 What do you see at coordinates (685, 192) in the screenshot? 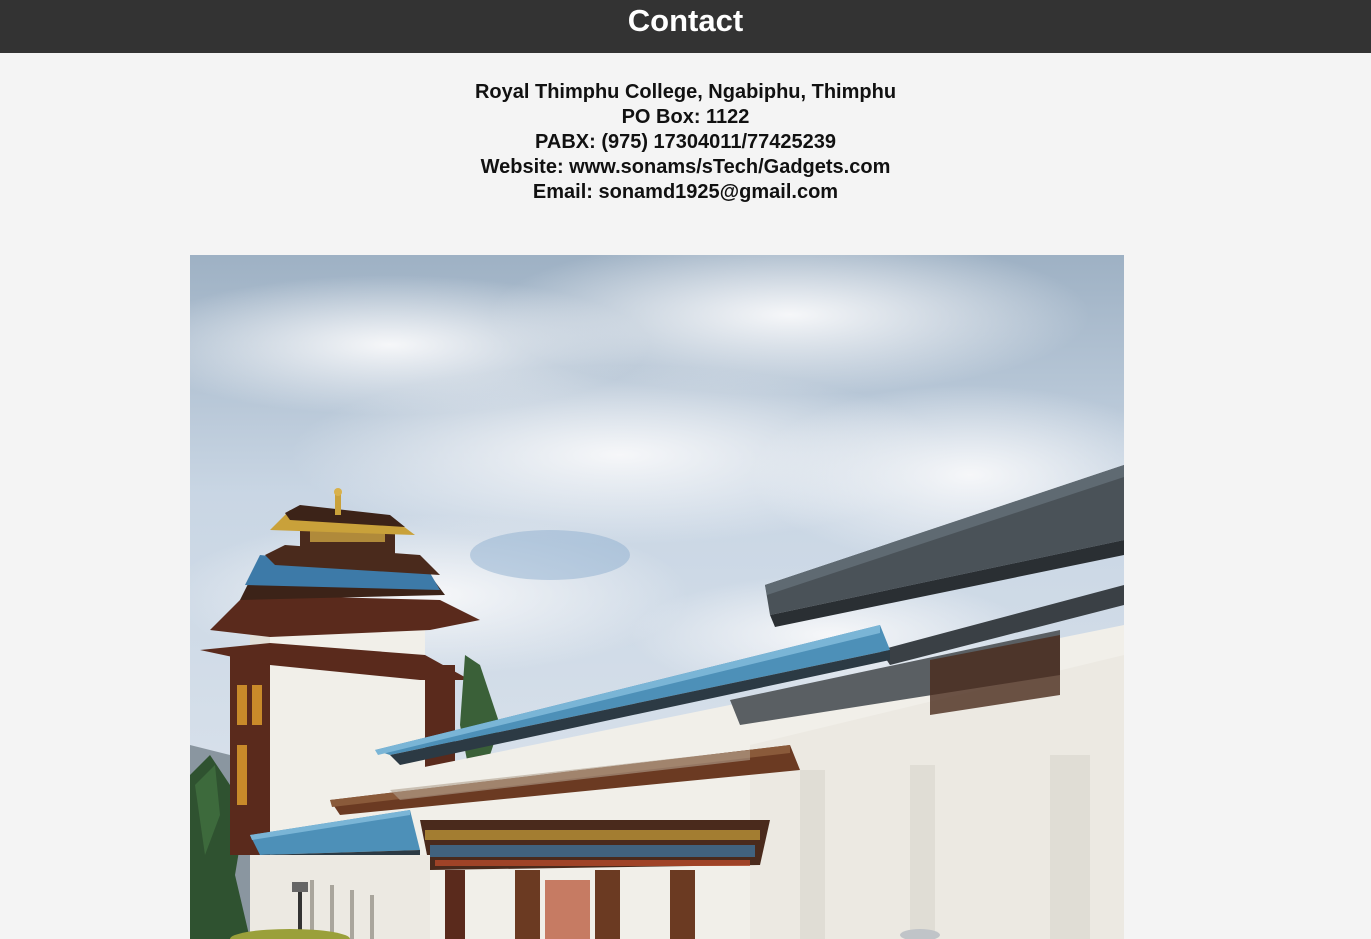
I see `contact-email: Email: sonamd1925@gmail.com` at bounding box center [685, 192].